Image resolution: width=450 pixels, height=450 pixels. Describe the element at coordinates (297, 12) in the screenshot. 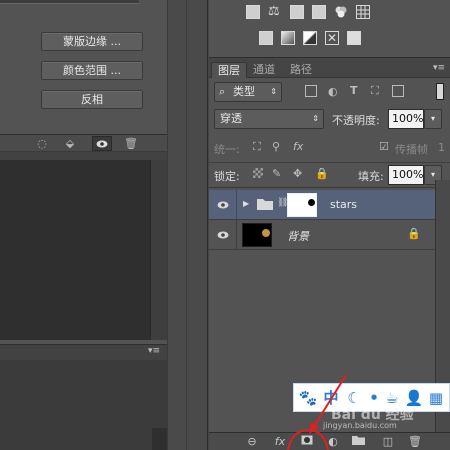

I see `hue-icon` at that location.